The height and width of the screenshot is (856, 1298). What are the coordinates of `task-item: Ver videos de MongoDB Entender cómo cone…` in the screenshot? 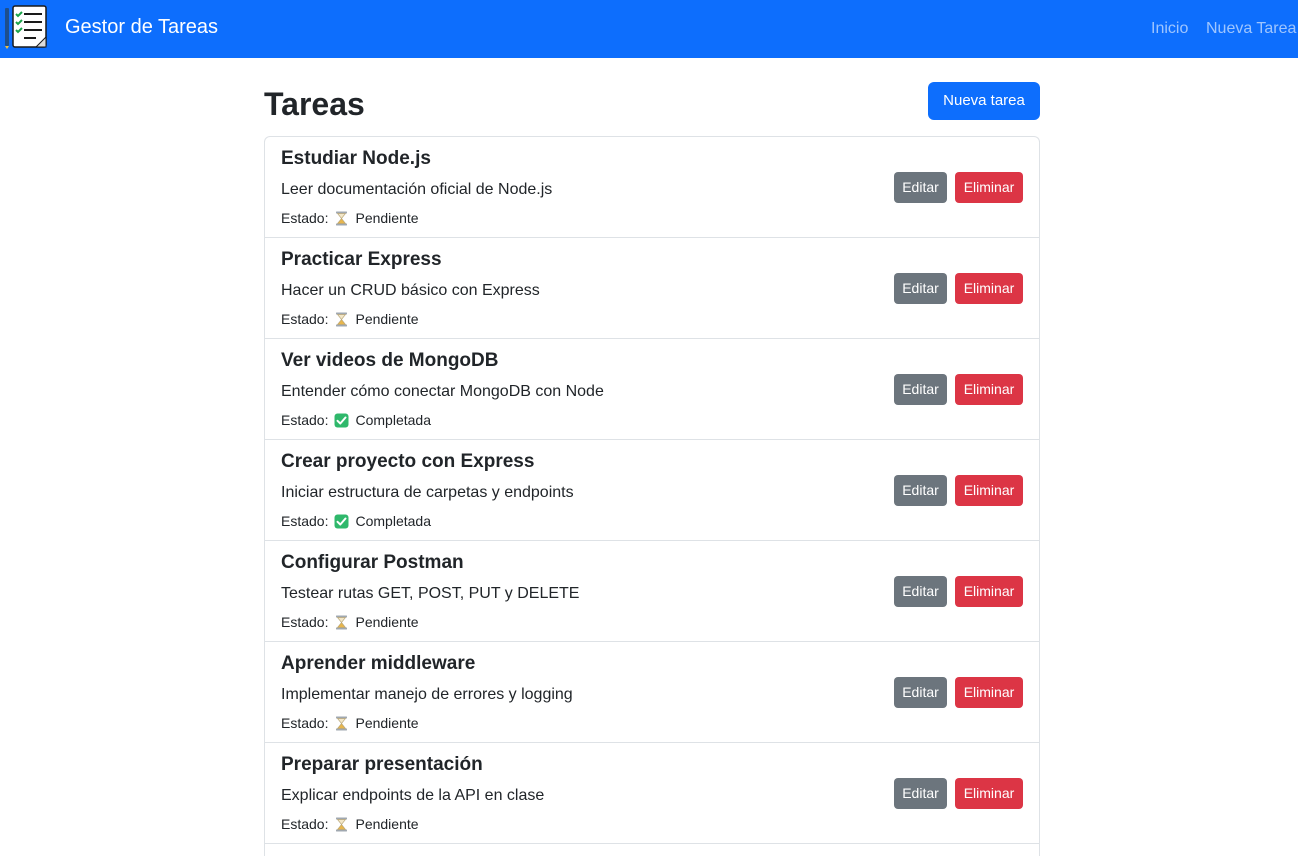 It's located at (652, 389).